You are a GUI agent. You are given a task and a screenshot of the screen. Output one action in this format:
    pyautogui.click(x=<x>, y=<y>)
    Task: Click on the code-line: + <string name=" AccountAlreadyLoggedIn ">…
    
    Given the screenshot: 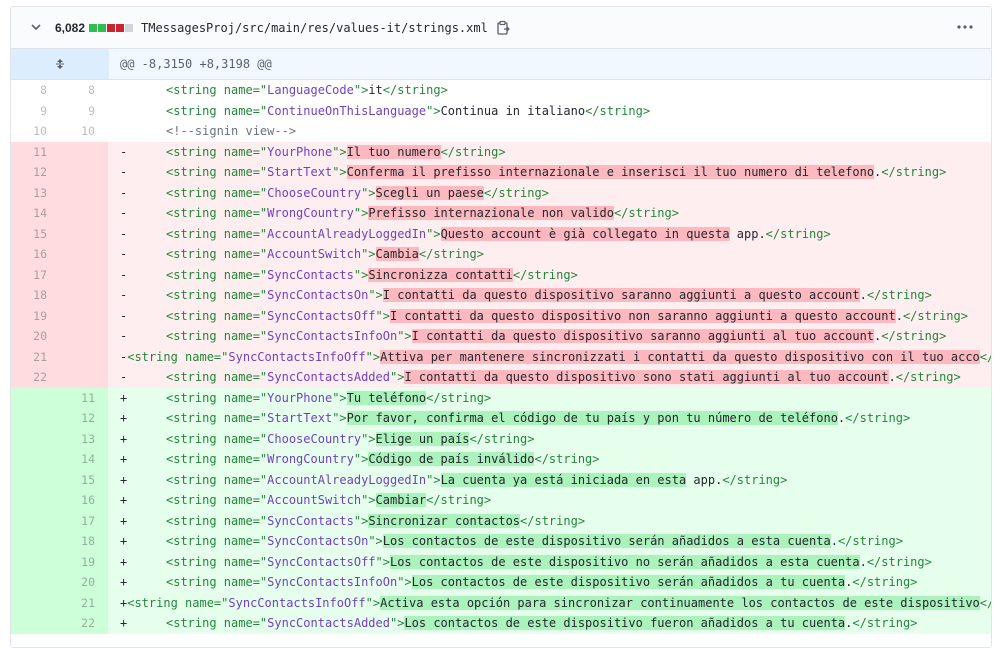 What is the action you would take?
    pyautogui.click(x=549, y=479)
    